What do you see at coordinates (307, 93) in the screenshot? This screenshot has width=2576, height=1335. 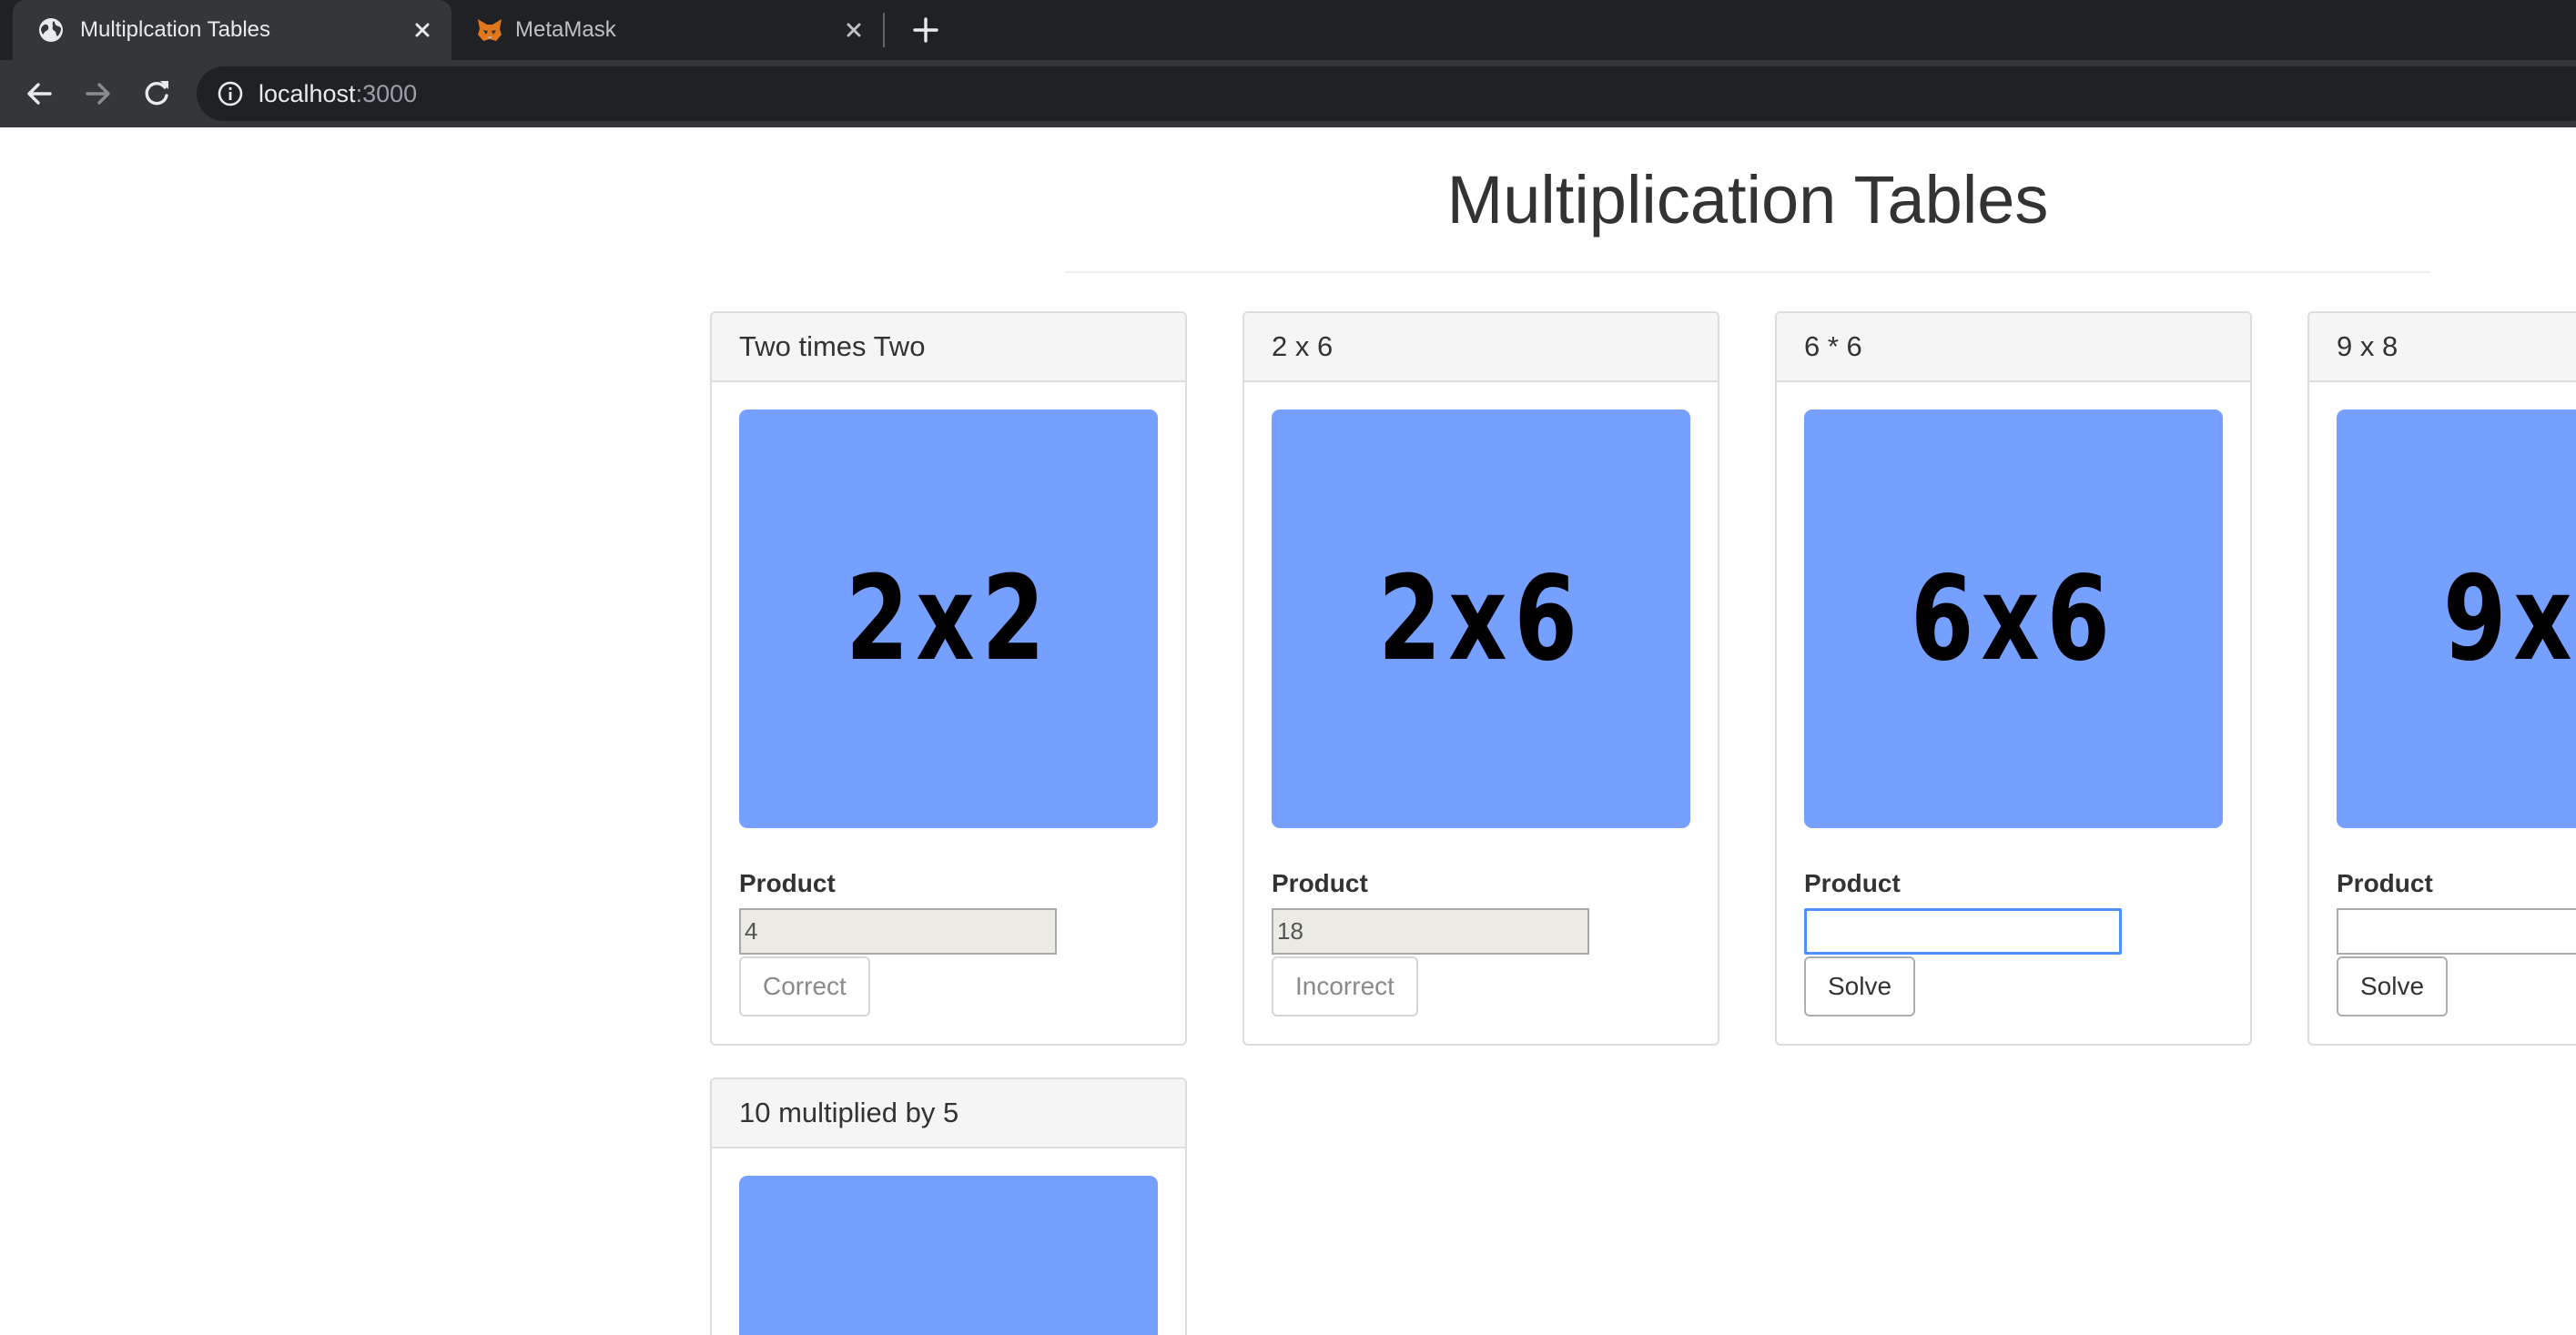 I see `url-host: localhost` at bounding box center [307, 93].